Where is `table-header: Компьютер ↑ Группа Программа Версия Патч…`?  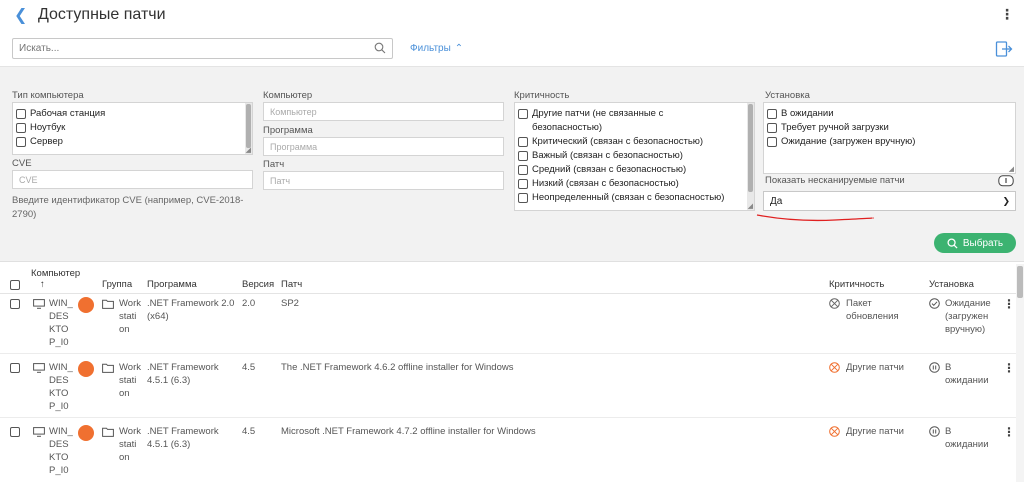 table-header: Компьютер ↑ Группа Программа Версия Патч… is located at coordinates (512, 279).